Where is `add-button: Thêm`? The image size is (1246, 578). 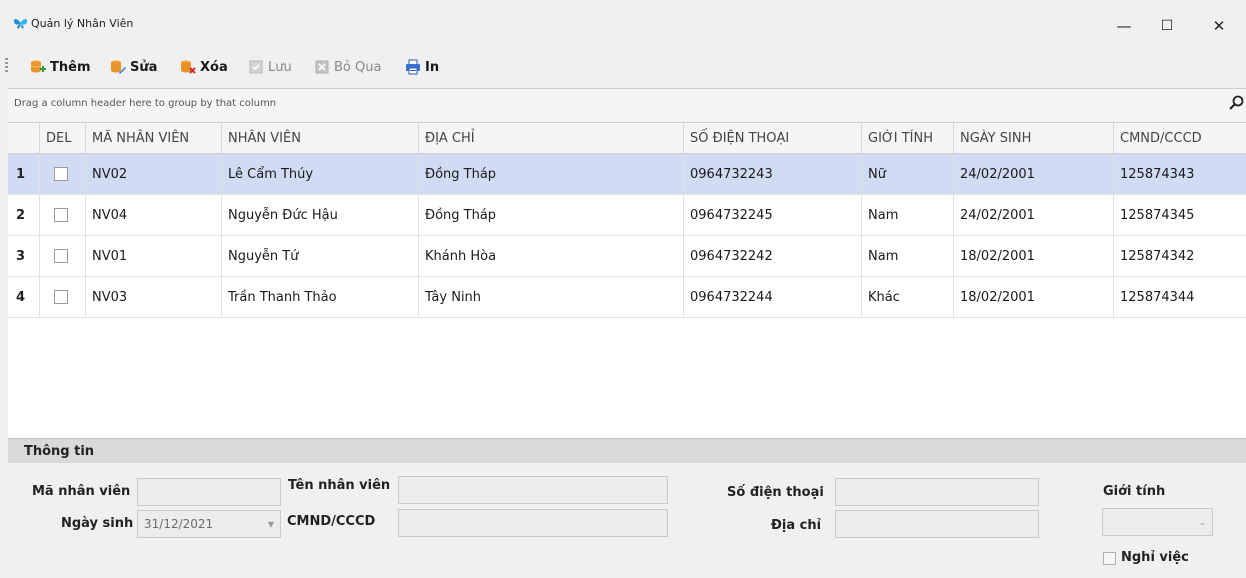 add-button: Thêm is located at coordinates (60, 67).